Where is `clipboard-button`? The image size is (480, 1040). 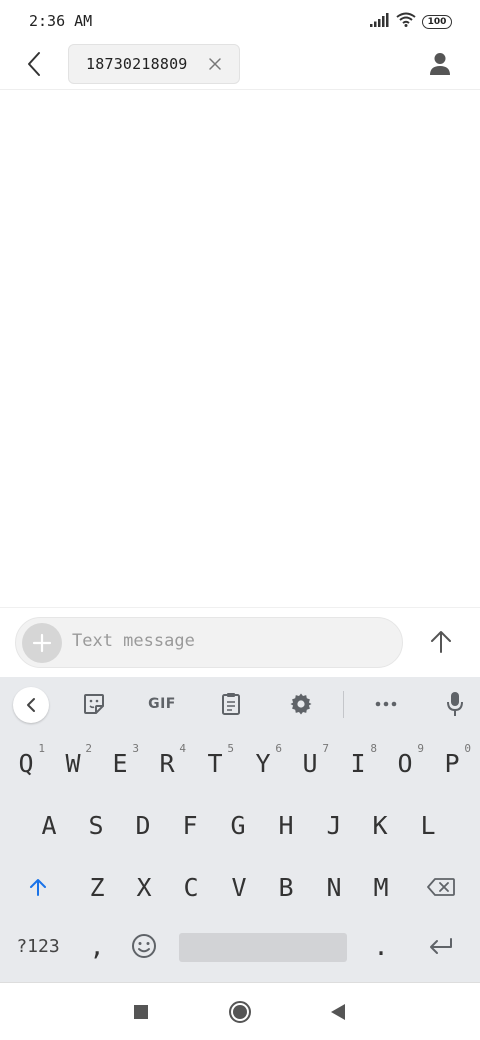
clipboard-button is located at coordinates (231, 704).